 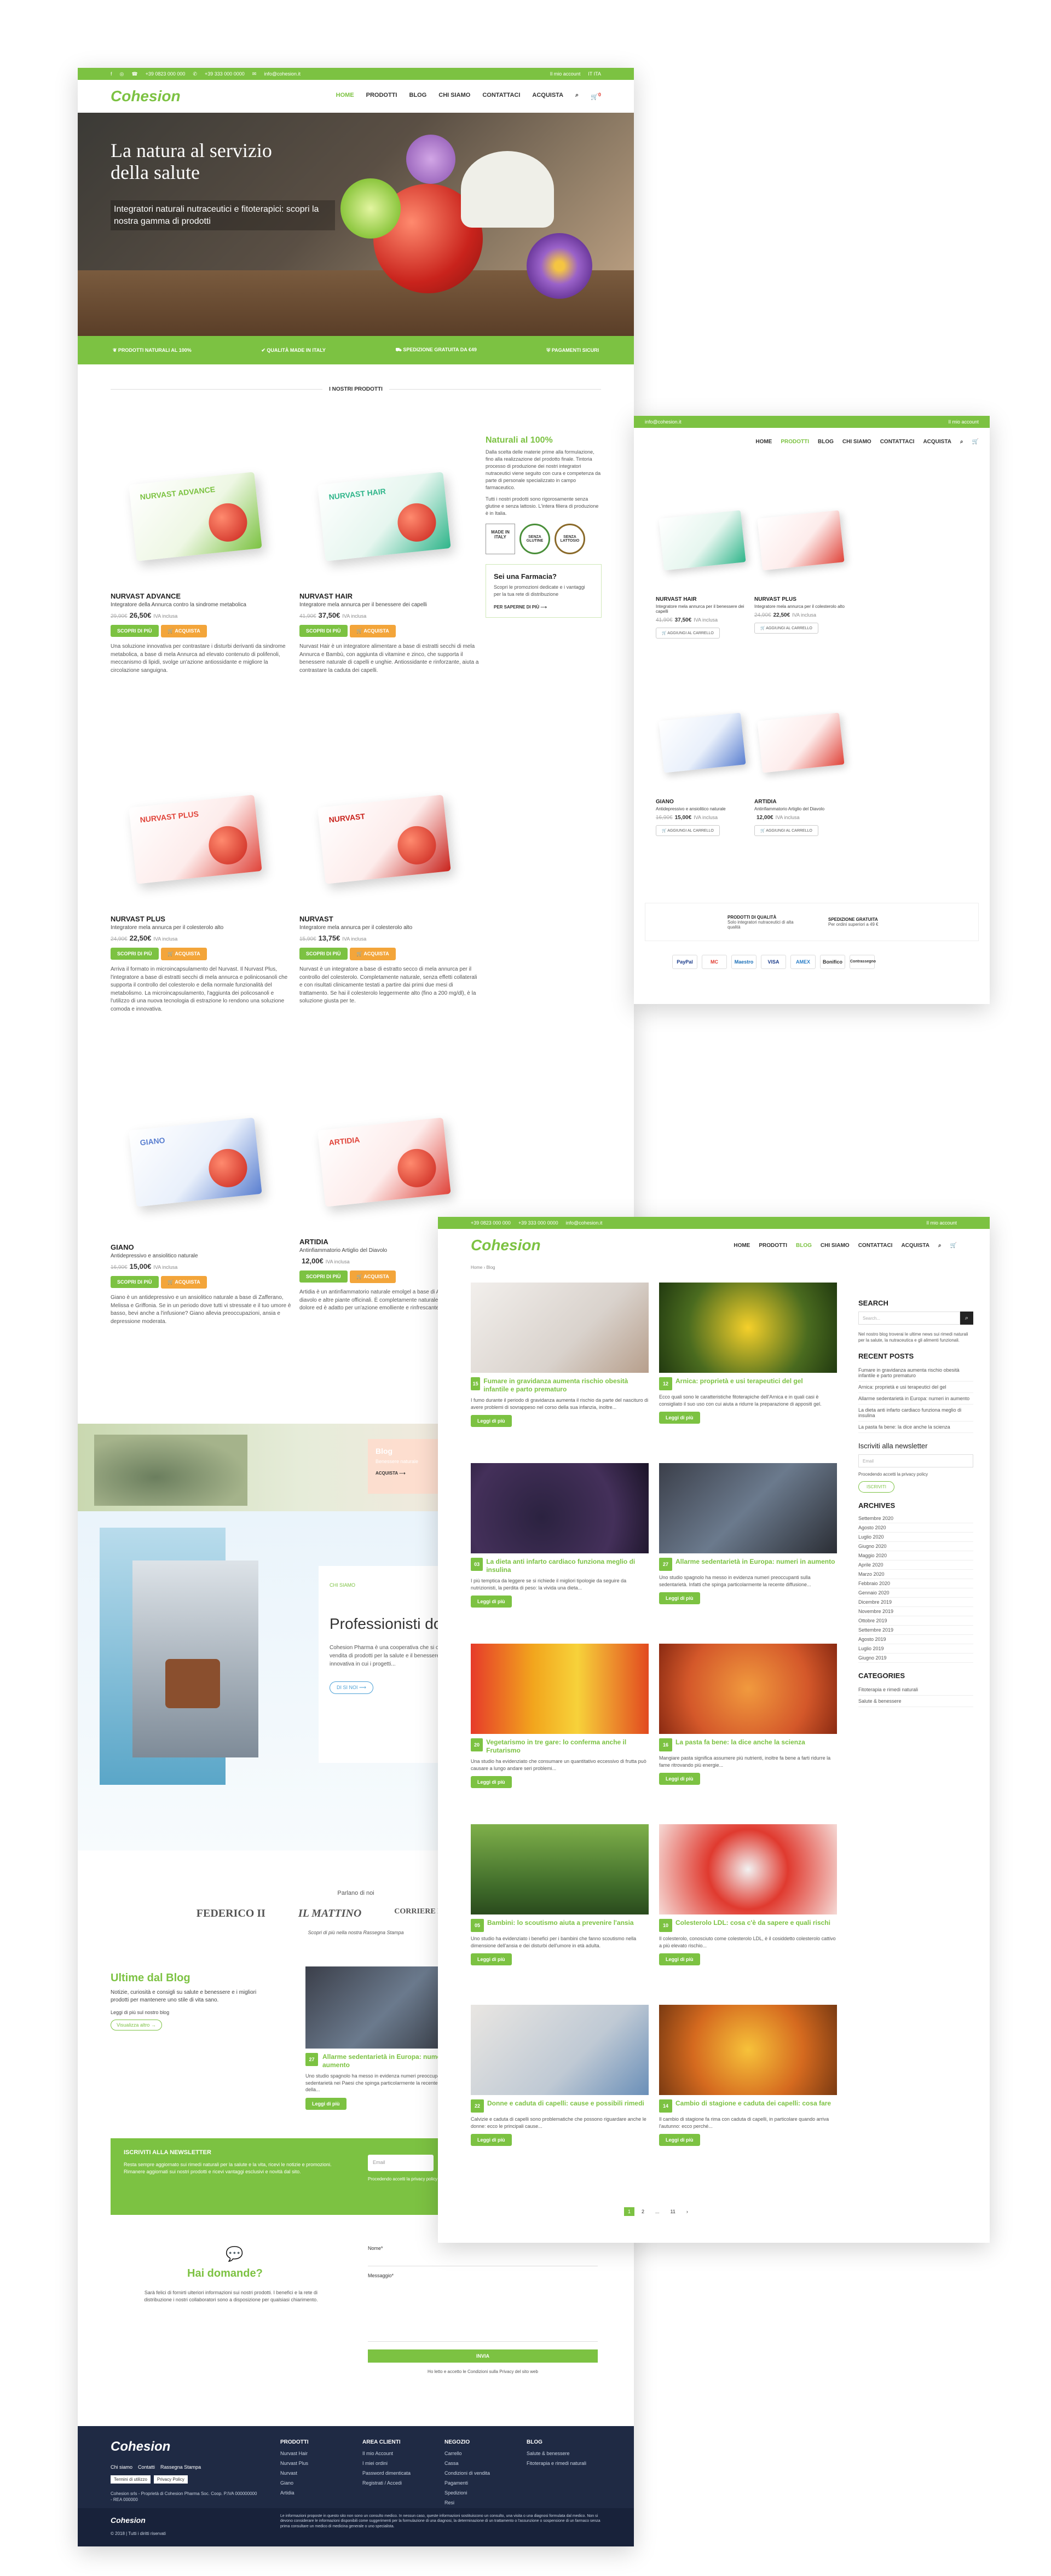 I want to click on product-name: NURVAST ADVANCE, so click(x=201, y=596).